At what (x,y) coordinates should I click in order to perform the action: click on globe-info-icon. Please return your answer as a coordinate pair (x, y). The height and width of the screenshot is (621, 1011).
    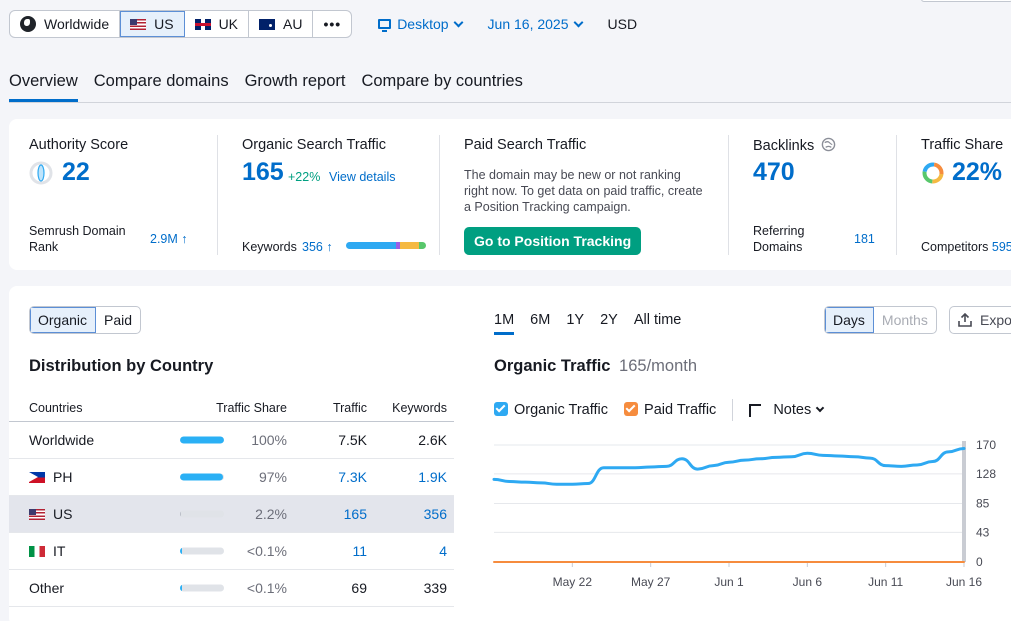
    Looking at the image, I should click on (828, 144).